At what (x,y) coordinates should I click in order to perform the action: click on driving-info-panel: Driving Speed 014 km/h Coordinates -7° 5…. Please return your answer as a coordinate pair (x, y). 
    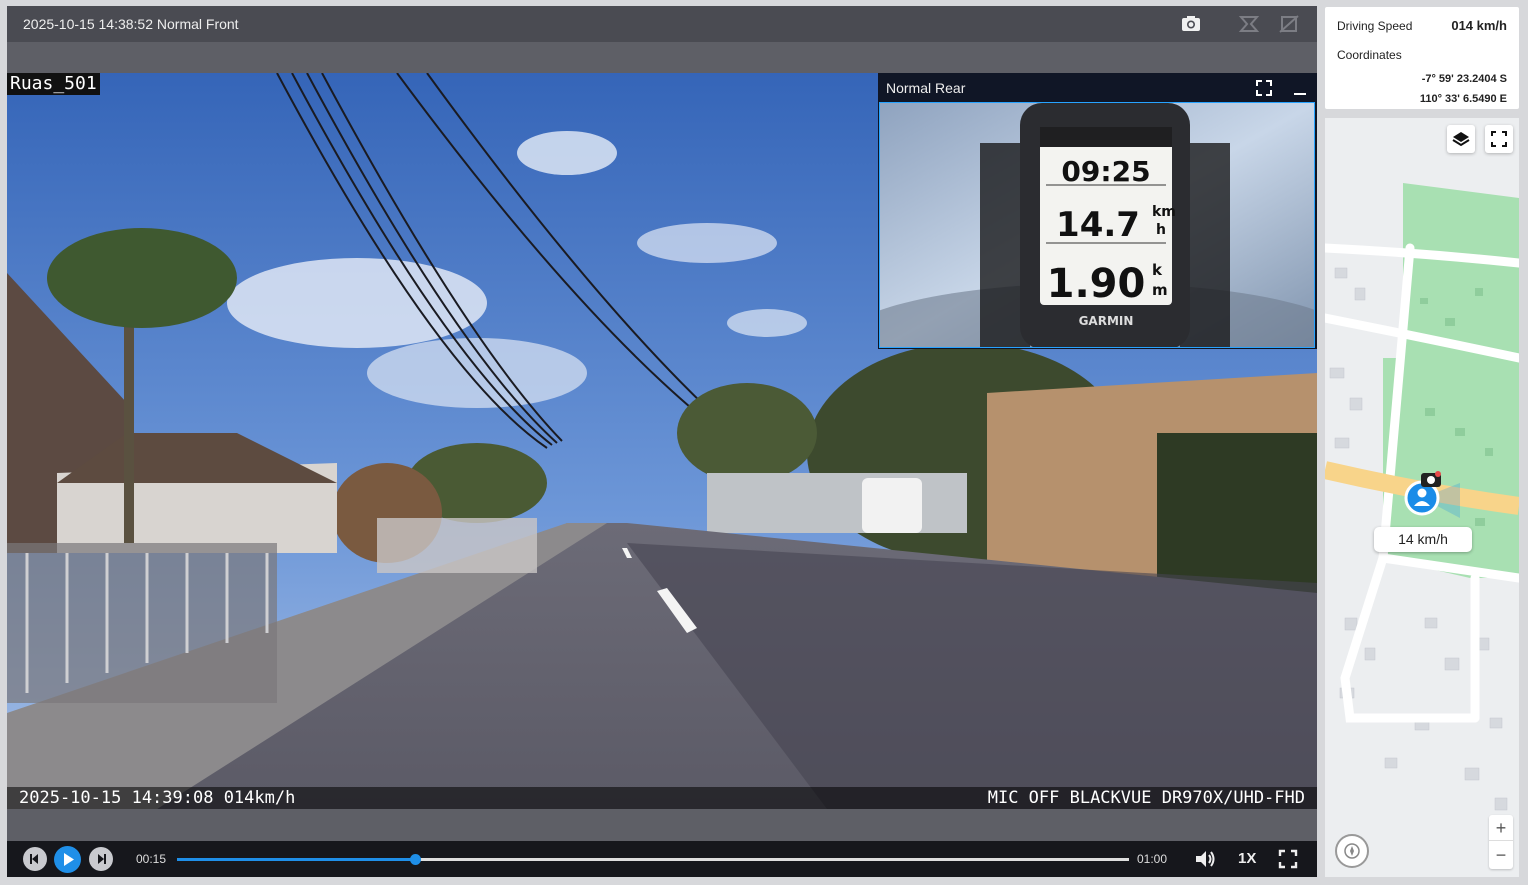
    Looking at the image, I should click on (1422, 58).